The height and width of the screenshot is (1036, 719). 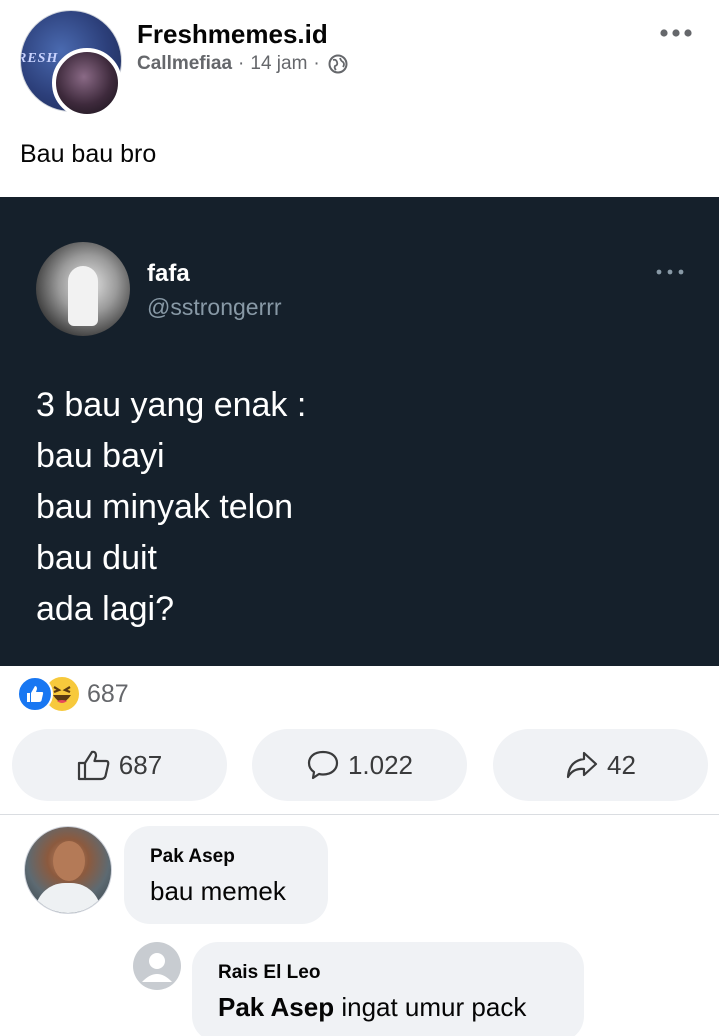 What do you see at coordinates (184, 64) in the screenshot?
I see `post-author: Callmefiaa` at bounding box center [184, 64].